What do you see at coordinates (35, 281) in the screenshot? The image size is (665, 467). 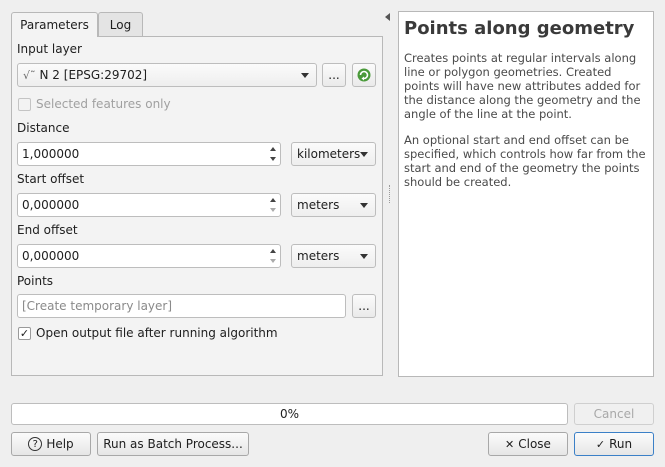 I see `points-label: Points` at bounding box center [35, 281].